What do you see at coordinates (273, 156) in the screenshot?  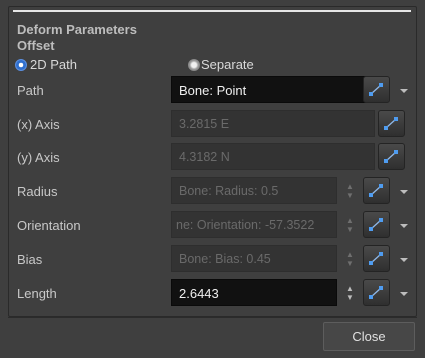 I see `y-axis-field: 4.3182 N` at bounding box center [273, 156].